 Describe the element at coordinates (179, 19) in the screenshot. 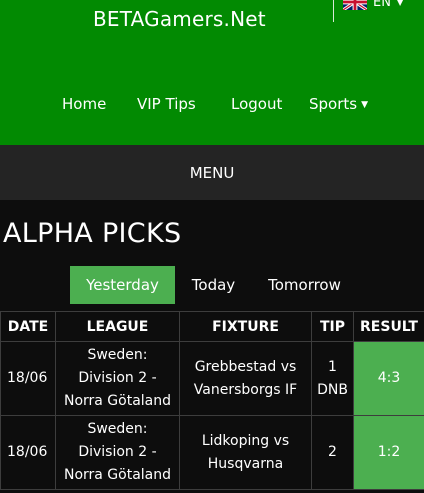

I see `site-brand: BETAGamers.Net` at that location.